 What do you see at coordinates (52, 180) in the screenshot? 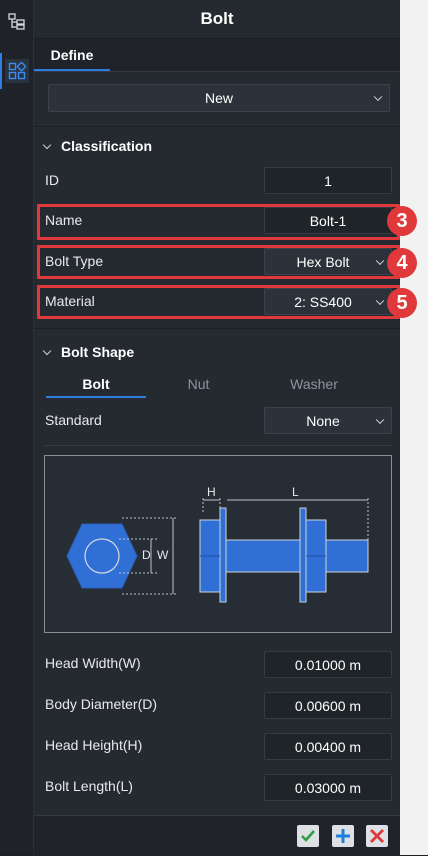
I see `id-label: ID` at bounding box center [52, 180].